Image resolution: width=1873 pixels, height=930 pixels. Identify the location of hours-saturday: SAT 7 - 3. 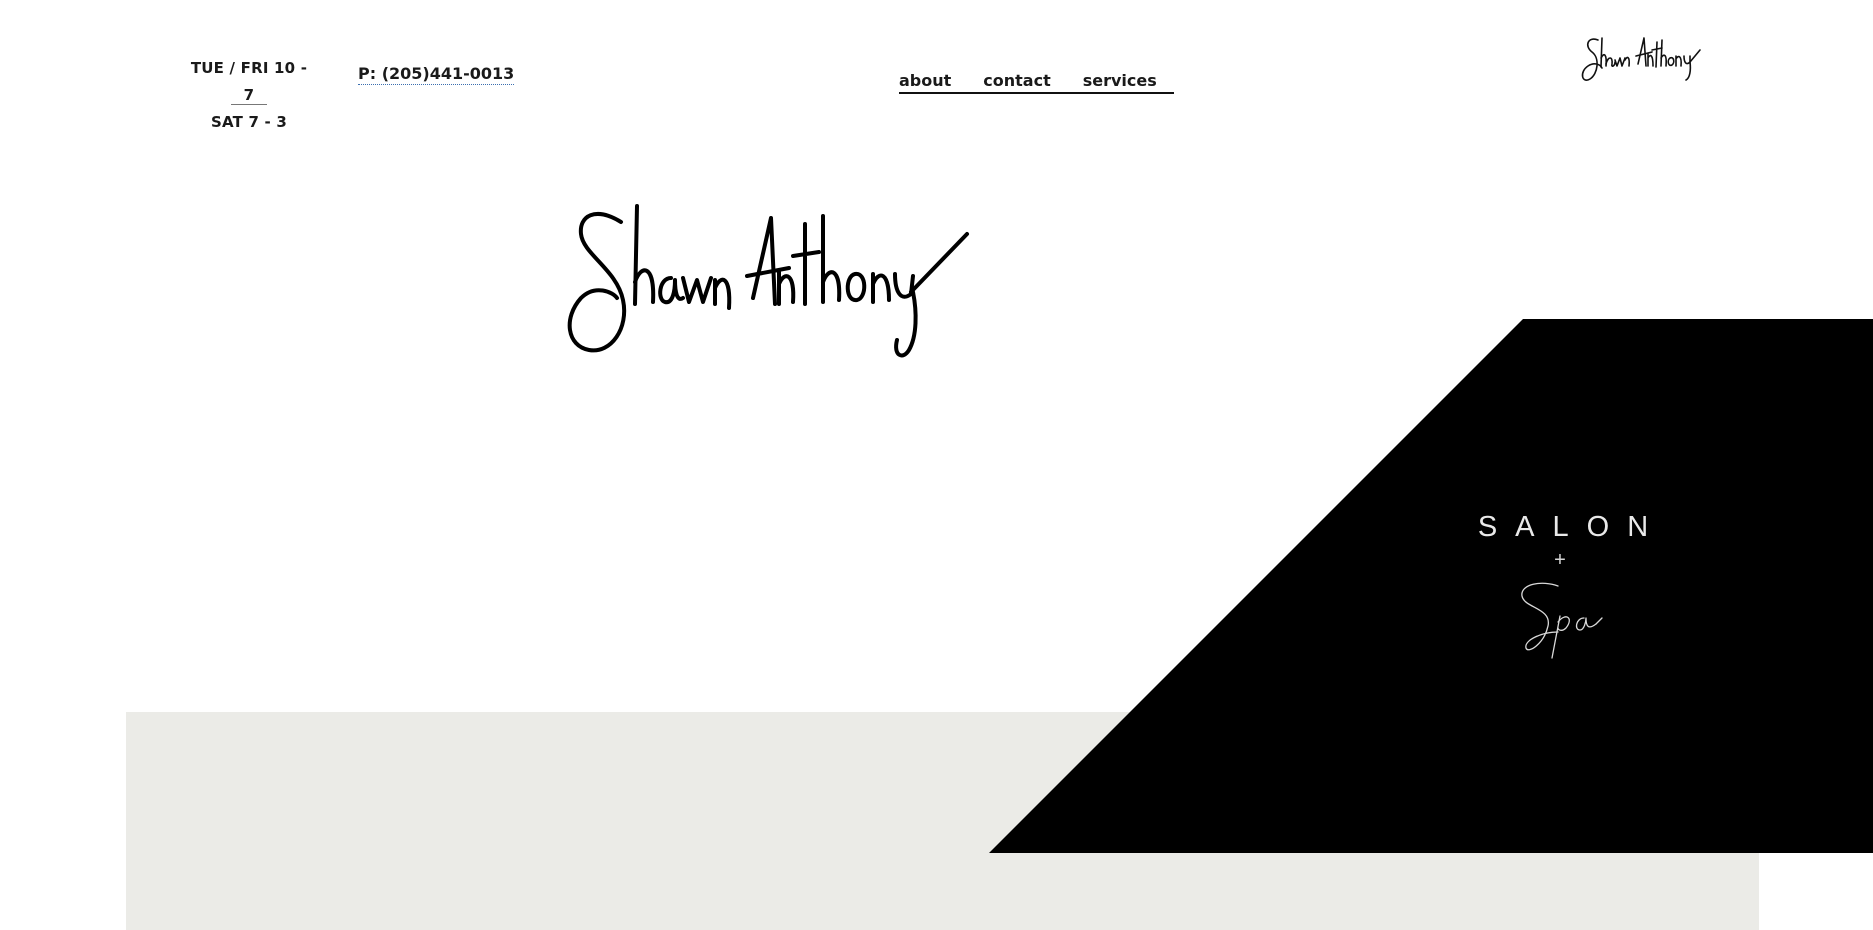
(249, 122).